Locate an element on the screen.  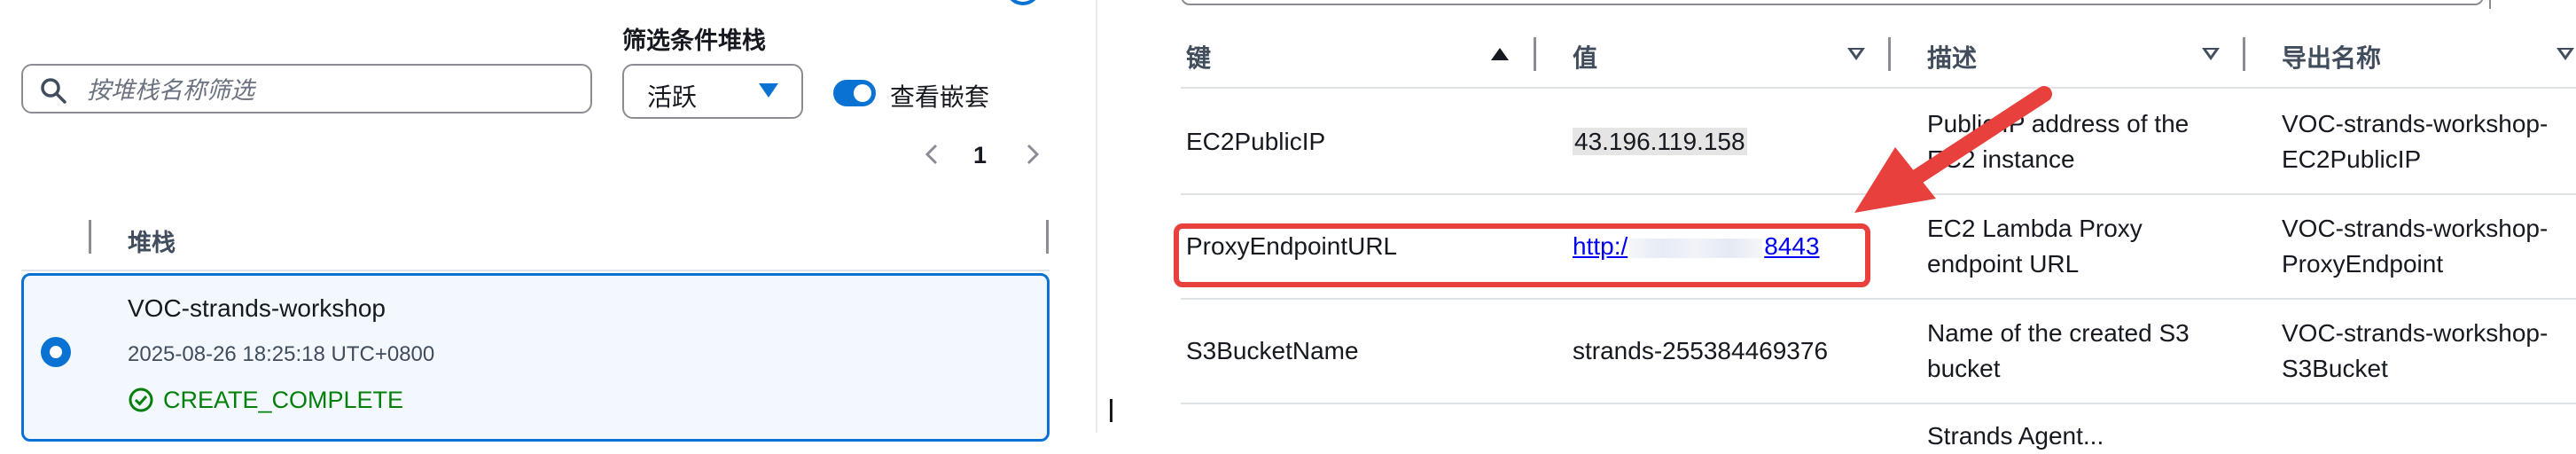
resize-handle is located at coordinates (1111, 411).